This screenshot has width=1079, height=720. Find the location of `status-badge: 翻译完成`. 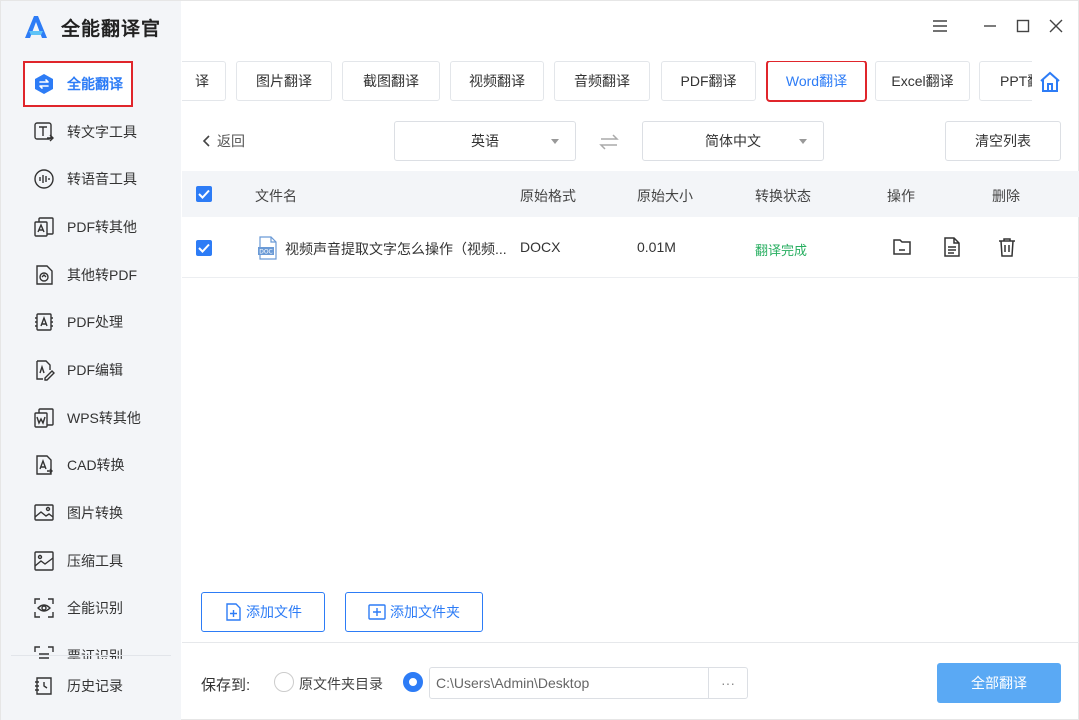

status-badge: 翻译完成 is located at coordinates (781, 250).